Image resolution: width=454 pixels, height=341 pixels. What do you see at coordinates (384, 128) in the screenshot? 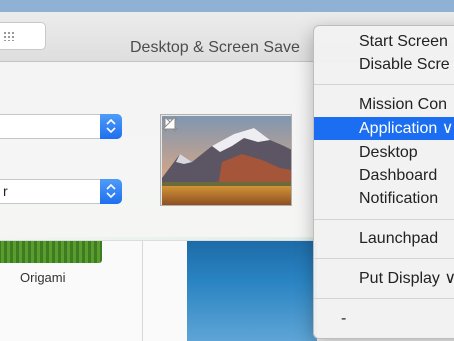
I see `menu-item-application-windows: Application ∨` at bounding box center [384, 128].